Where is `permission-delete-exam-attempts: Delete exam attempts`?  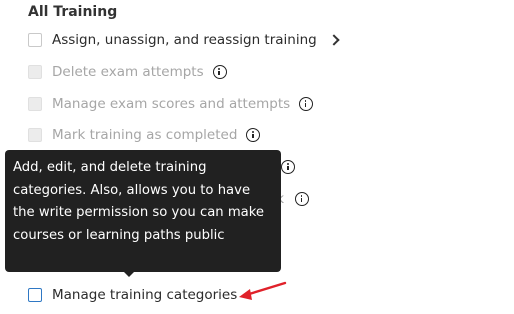 permission-delete-exam-attempts: Delete exam attempts is located at coordinates (127, 72).